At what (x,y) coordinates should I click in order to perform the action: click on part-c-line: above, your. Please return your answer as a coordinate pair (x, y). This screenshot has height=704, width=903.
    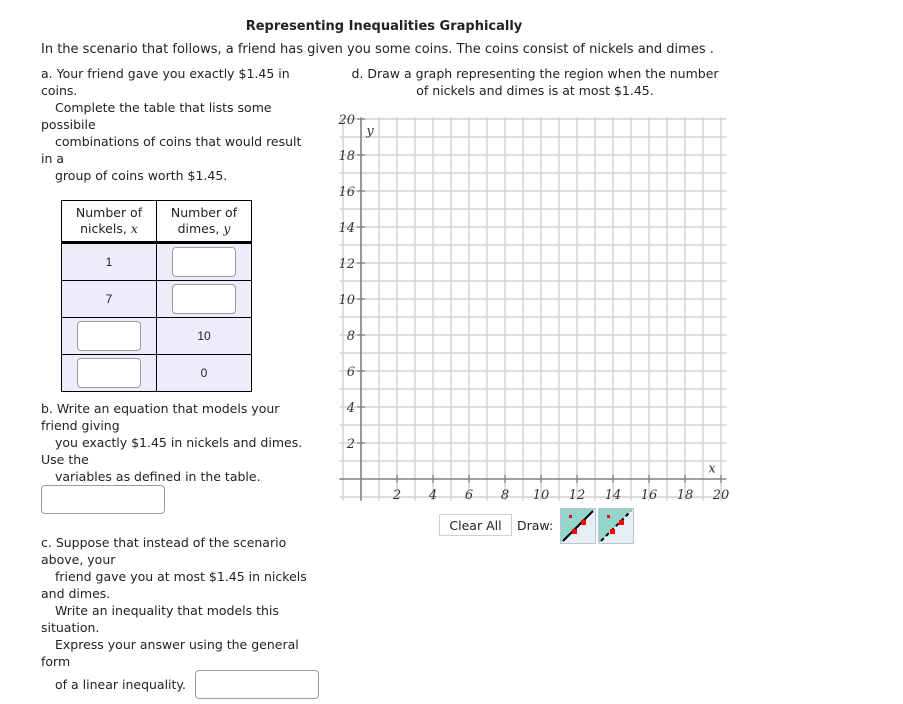
    Looking at the image, I should click on (78, 559).